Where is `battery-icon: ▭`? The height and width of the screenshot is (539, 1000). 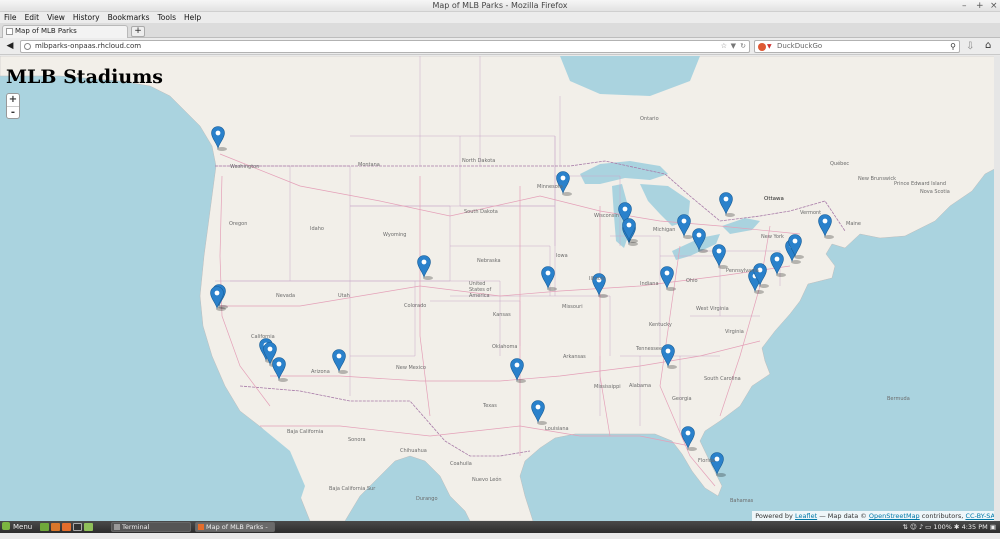
battery-icon: ▭ is located at coordinates (928, 527).